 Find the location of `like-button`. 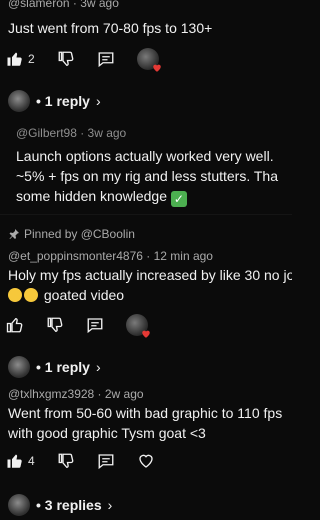

like-button is located at coordinates (15, 325).